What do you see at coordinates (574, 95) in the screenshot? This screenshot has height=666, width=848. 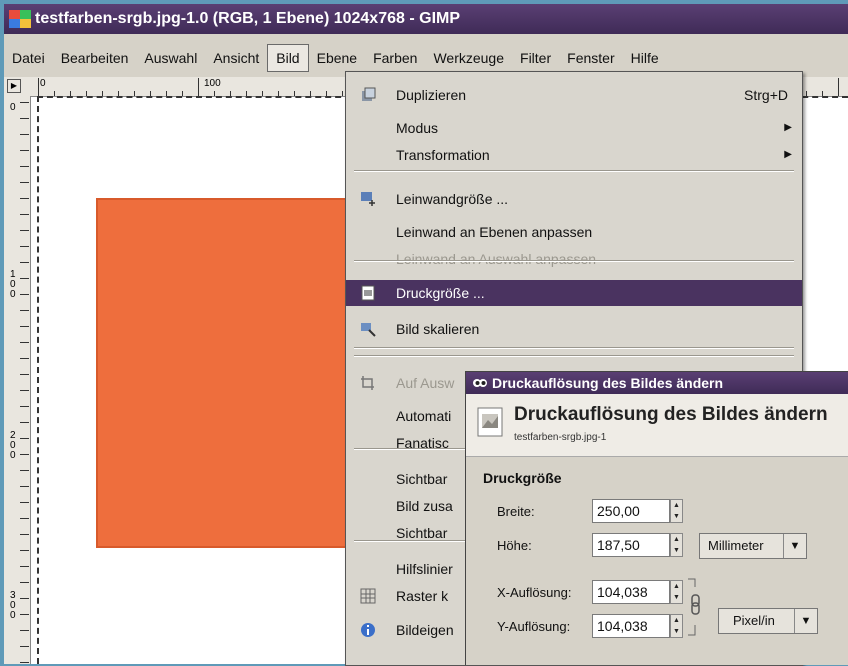 I see `bild-menu-item: Duplizieren Strg+D` at bounding box center [574, 95].